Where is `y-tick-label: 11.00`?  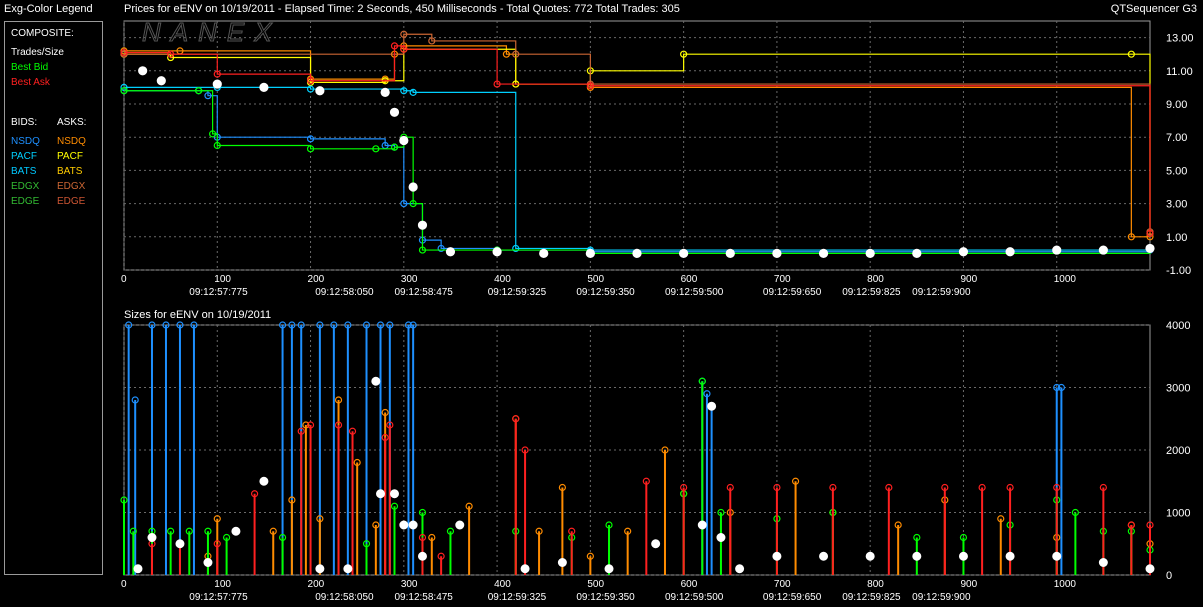 y-tick-label: 11.00 is located at coordinates (1179, 72).